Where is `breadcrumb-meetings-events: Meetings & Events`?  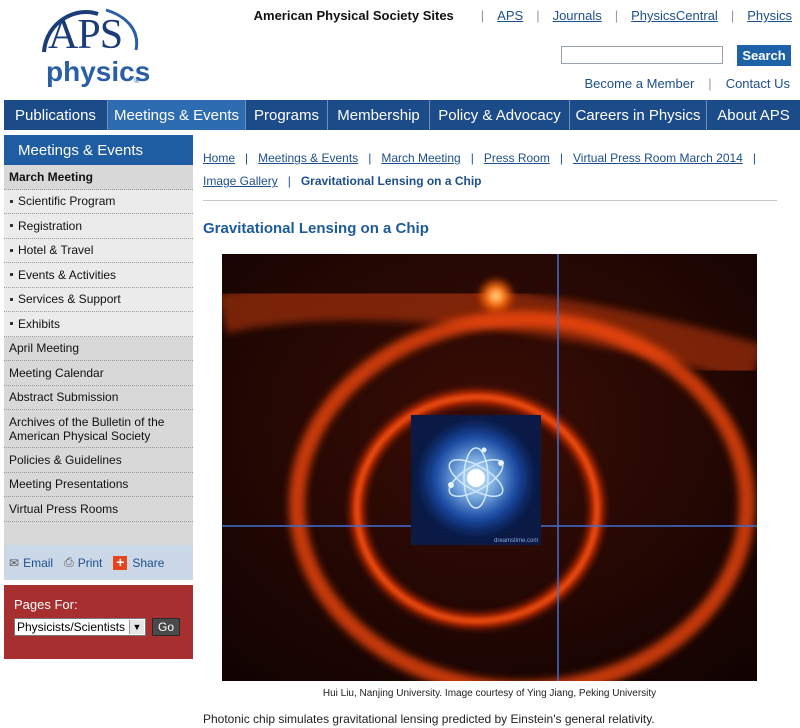 breadcrumb-meetings-events: Meetings & Events is located at coordinates (308, 158).